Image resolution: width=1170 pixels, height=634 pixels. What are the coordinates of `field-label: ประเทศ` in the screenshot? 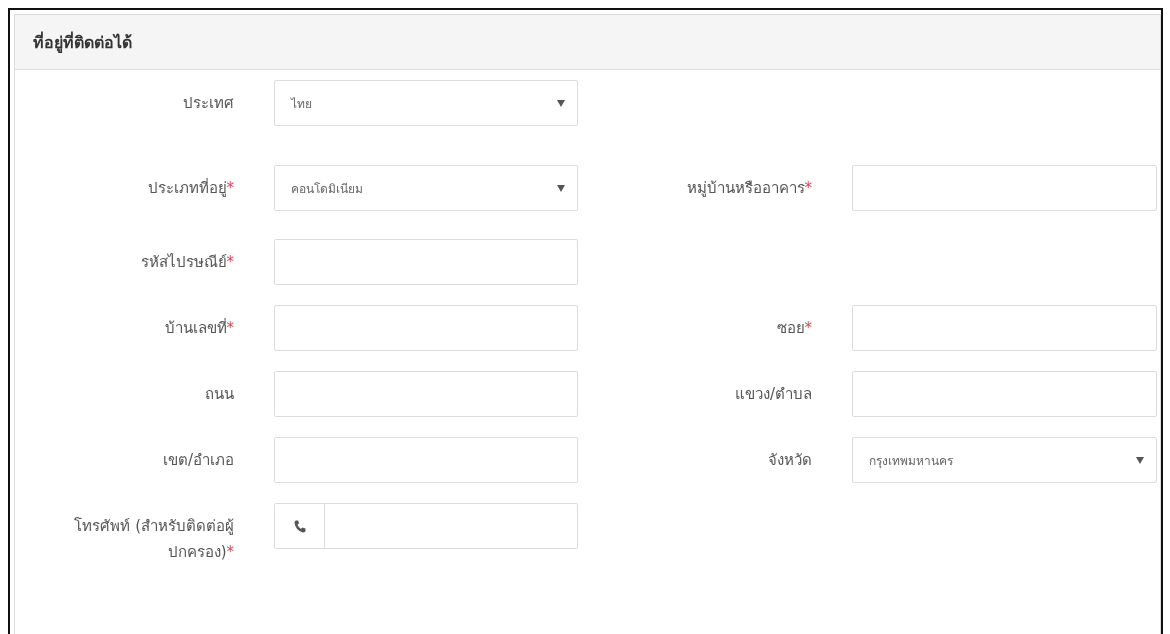 It's located at (208, 103).